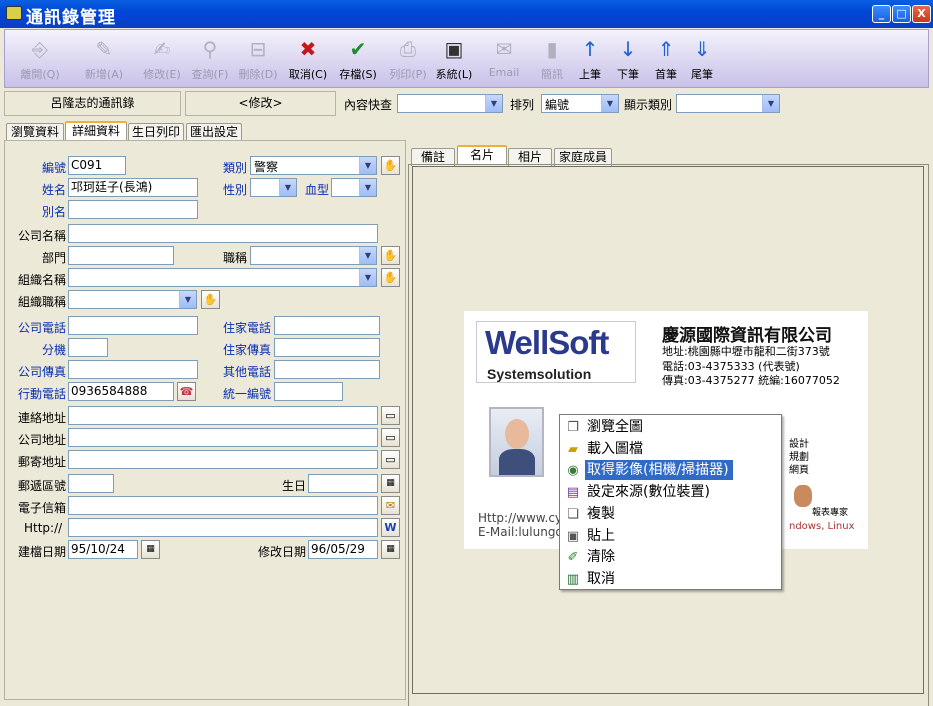 This screenshot has height=706, width=933. What do you see at coordinates (628, 49) in the screenshot?
I see `arrow-down-icon: ↓` at bounding box center [628, 49].